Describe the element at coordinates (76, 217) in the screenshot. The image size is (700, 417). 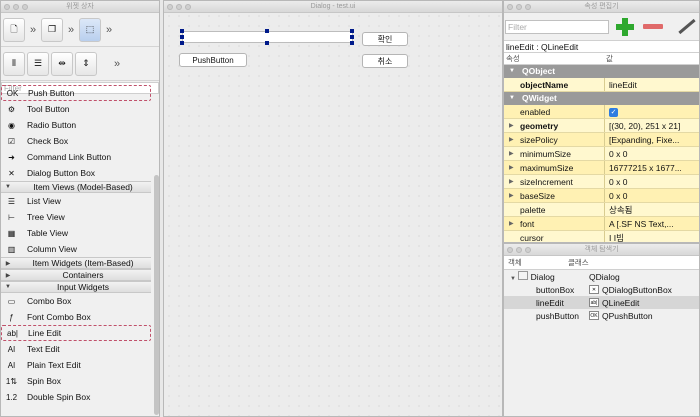
I see `widget-list-item: ⊢ Tree View` at that location.